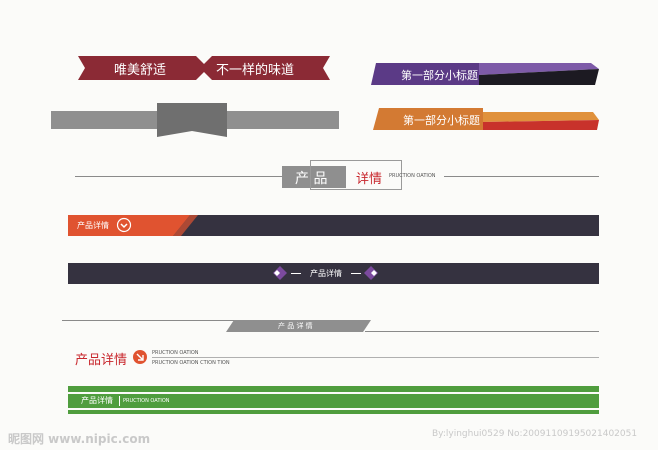  I want to click on chevron-down-circle-icon, so click(124, 225).